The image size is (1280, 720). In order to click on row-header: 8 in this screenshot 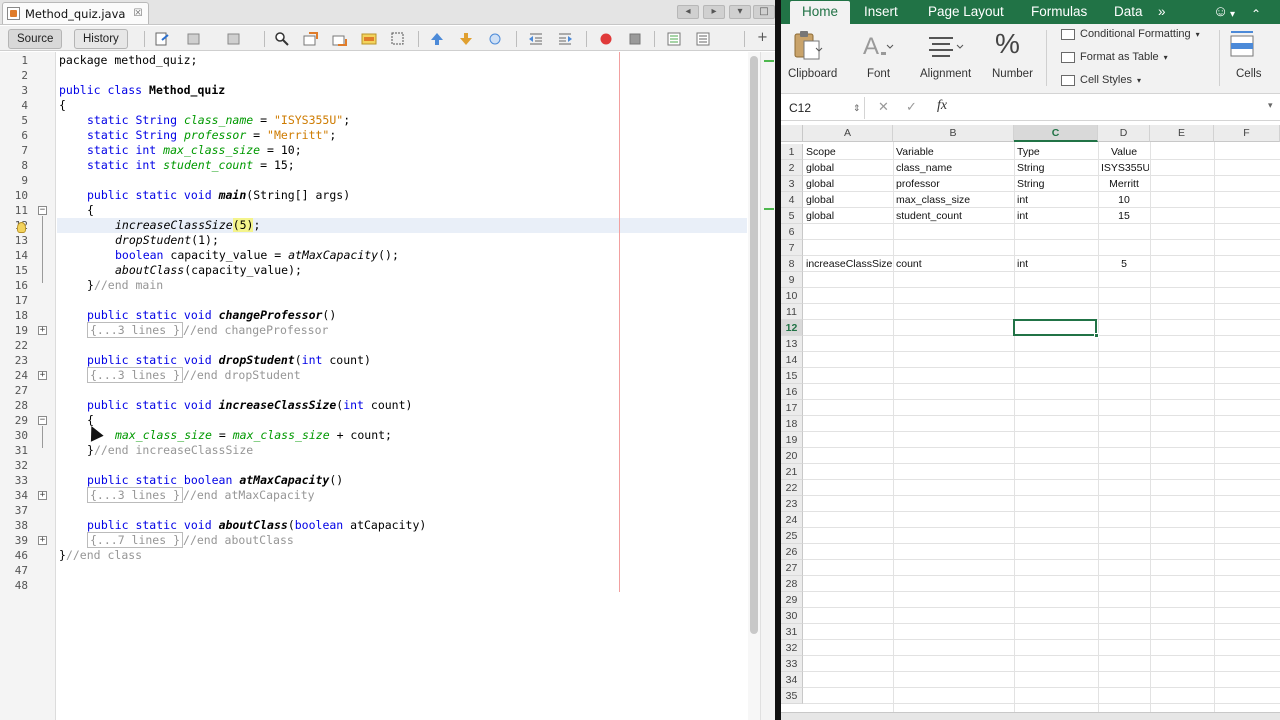, I will do `click(792, 264)`.